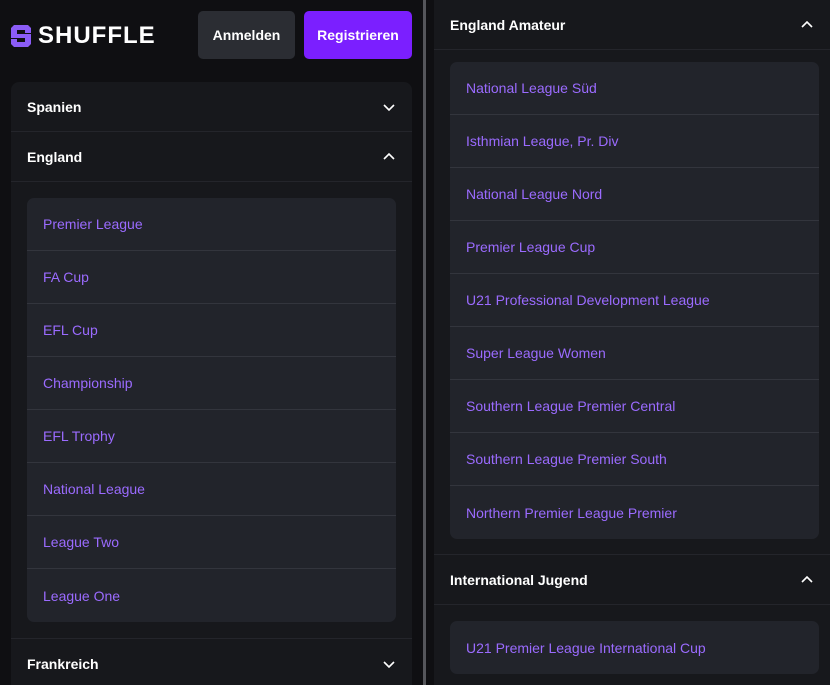  Describe the element at coordinates (508, 24) in the screenshot. I see `section-title: England Amateur` at that location.